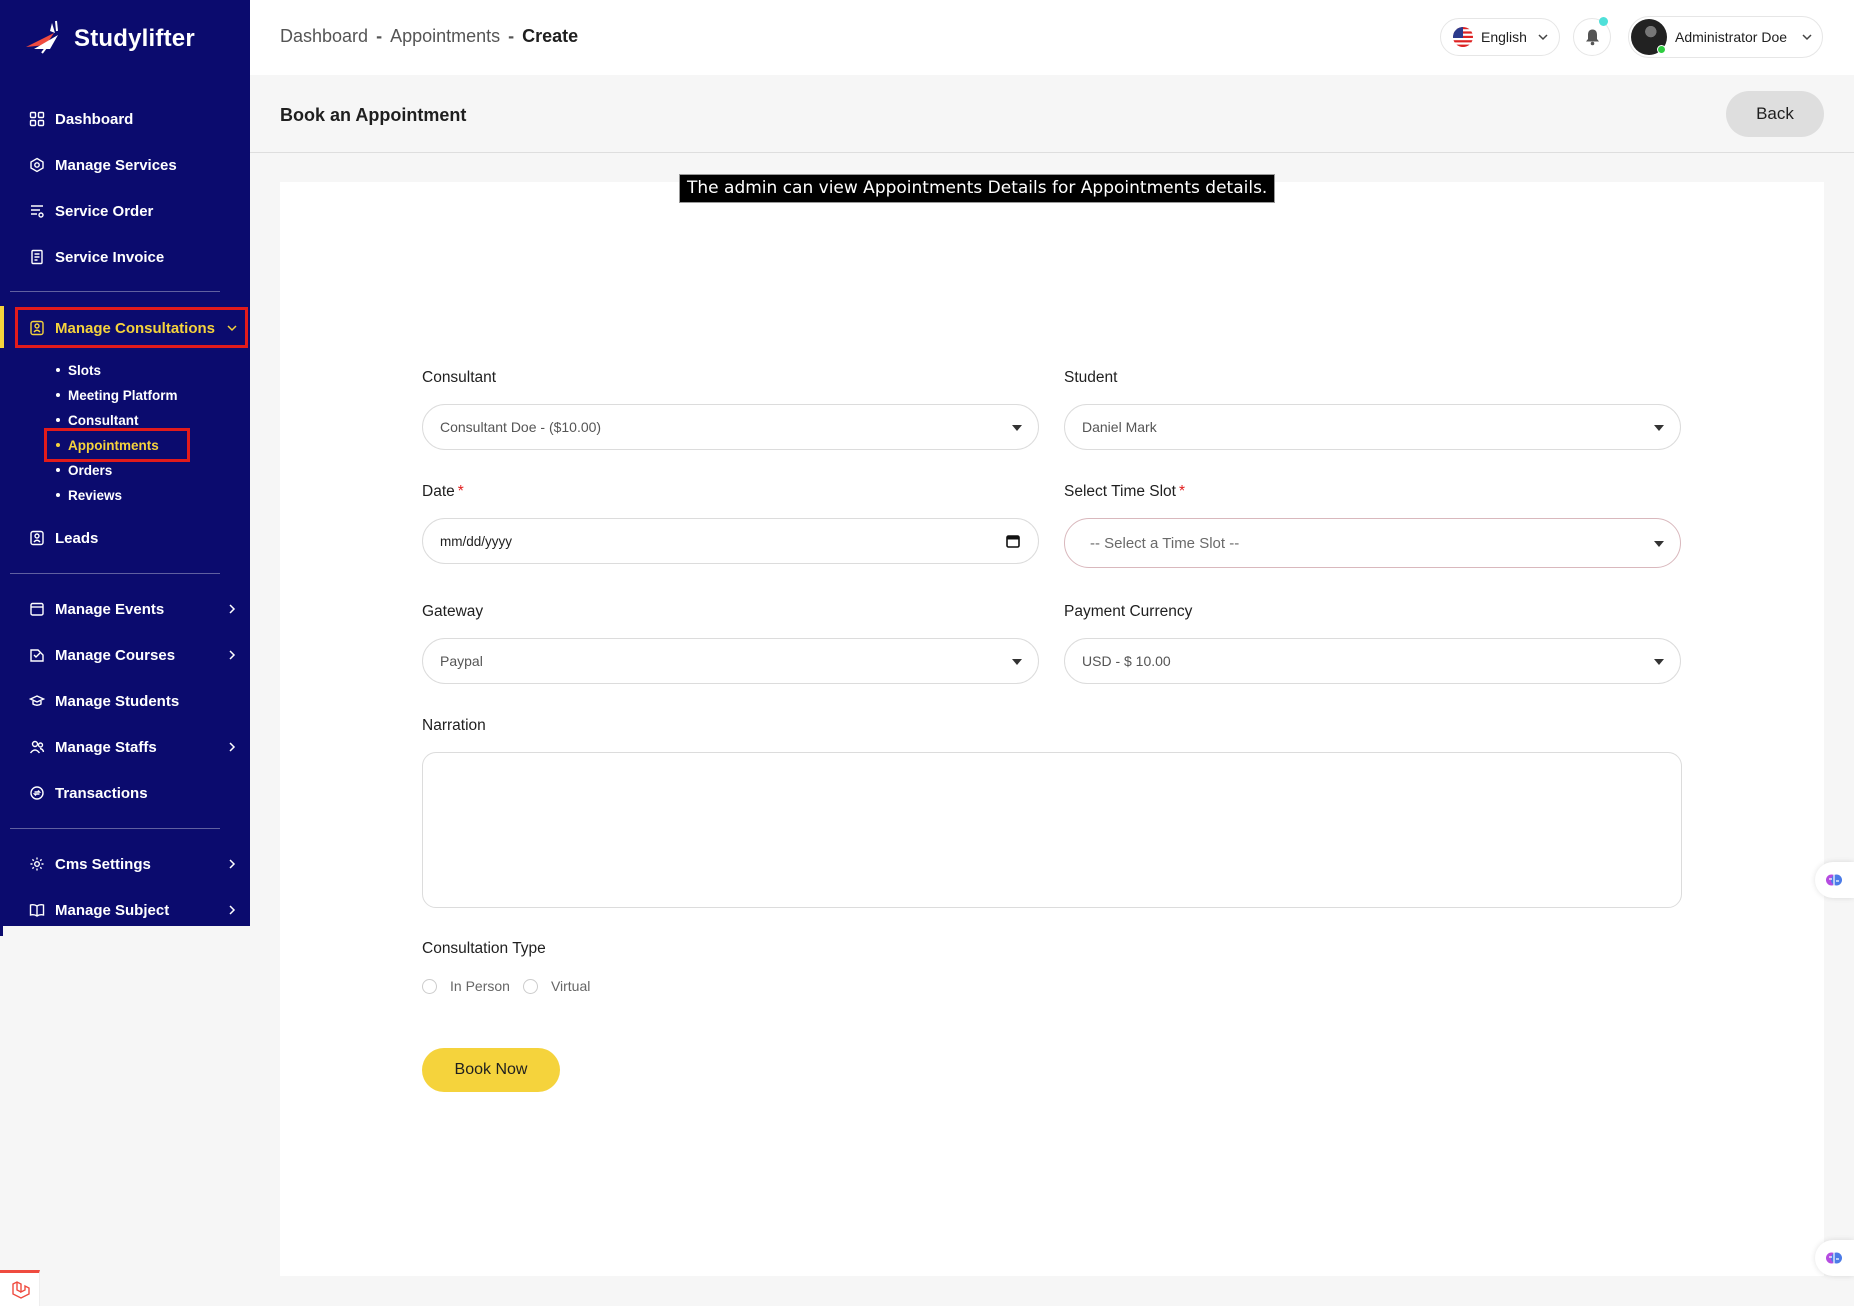 This screenshot has height=1306, width=1854. What do you see at coordinates (1603, 21) in the screenshot?
I see `notification-badge` at bounding box center [1603, 21].